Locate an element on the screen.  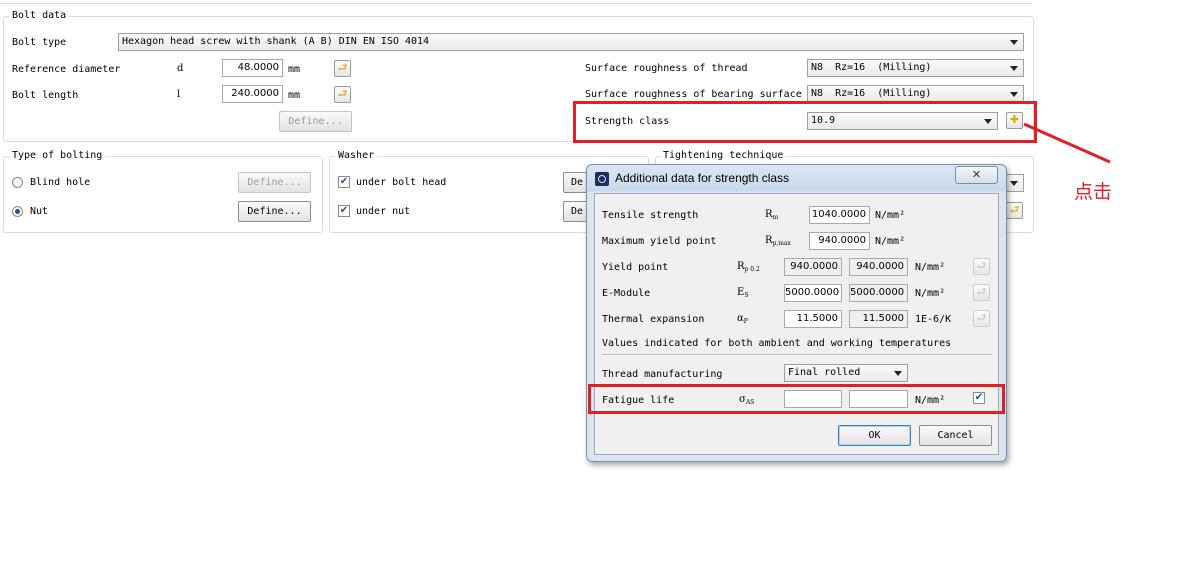
washer-title: Washer is located at coordinates (356, 155).